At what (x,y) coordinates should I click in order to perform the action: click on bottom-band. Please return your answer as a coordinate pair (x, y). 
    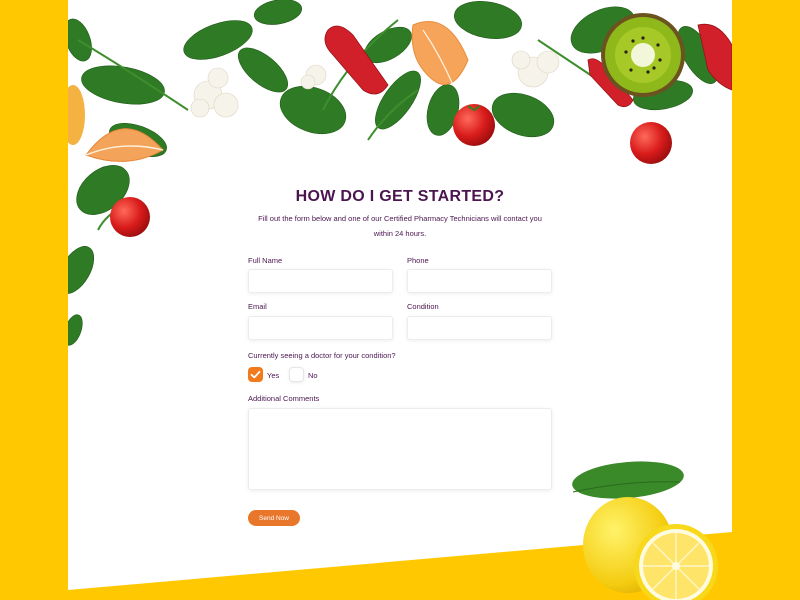
    Looking at the image, I should click on (400, 566).